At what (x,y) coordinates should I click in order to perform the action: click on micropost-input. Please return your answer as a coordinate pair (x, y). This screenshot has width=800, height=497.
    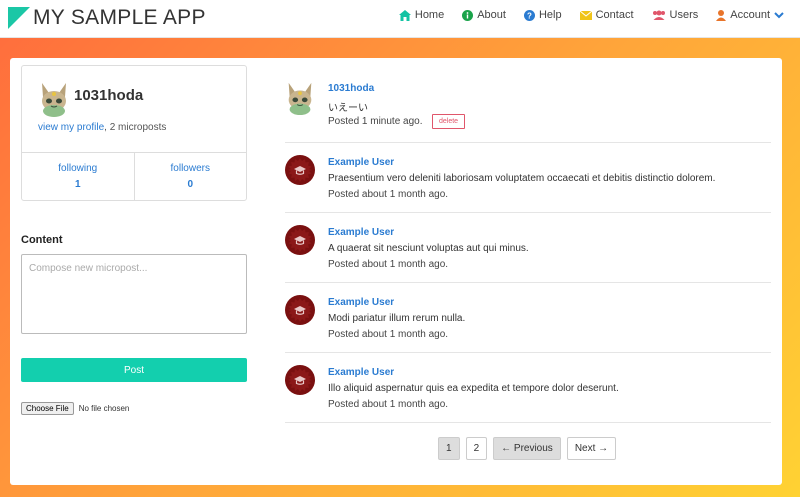
    Looking at the image, I should click on (134, 294).